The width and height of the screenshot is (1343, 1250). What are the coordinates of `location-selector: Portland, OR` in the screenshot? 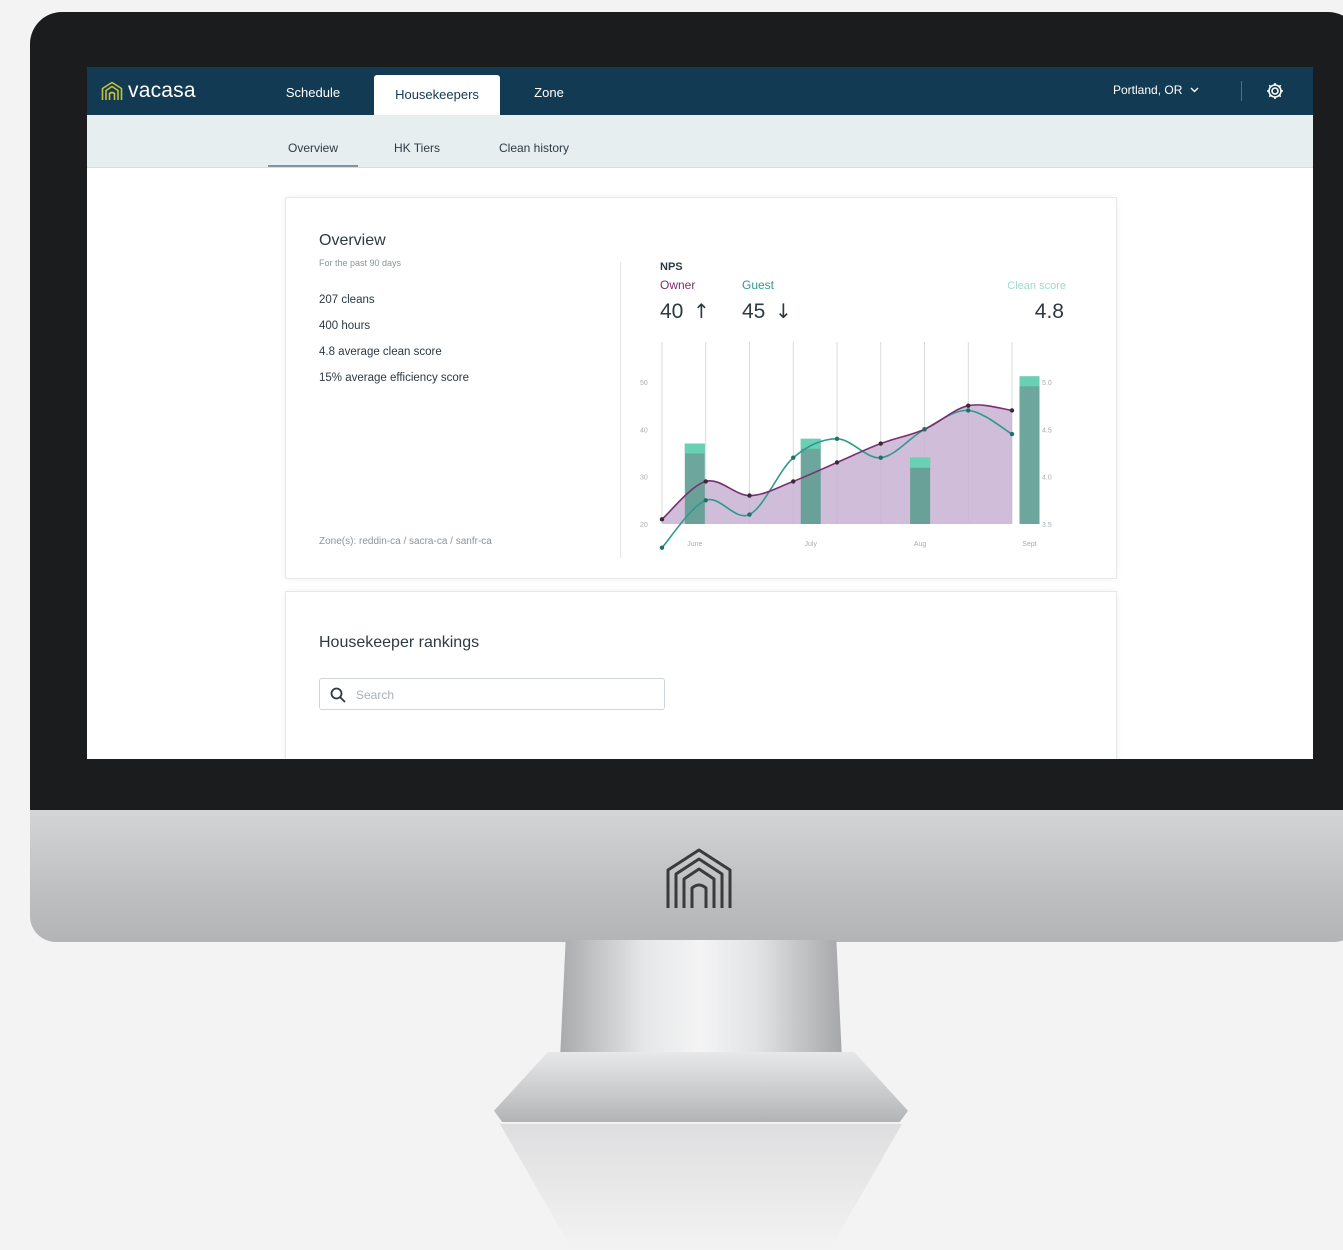 It's located at (1156, 90).